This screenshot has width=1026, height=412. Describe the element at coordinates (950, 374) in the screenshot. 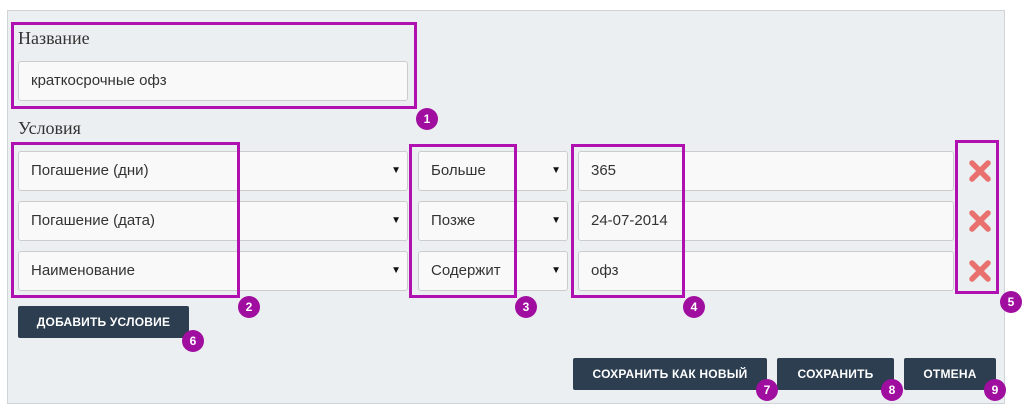

I see `cancel-button: ОТМЕНА` at that location.